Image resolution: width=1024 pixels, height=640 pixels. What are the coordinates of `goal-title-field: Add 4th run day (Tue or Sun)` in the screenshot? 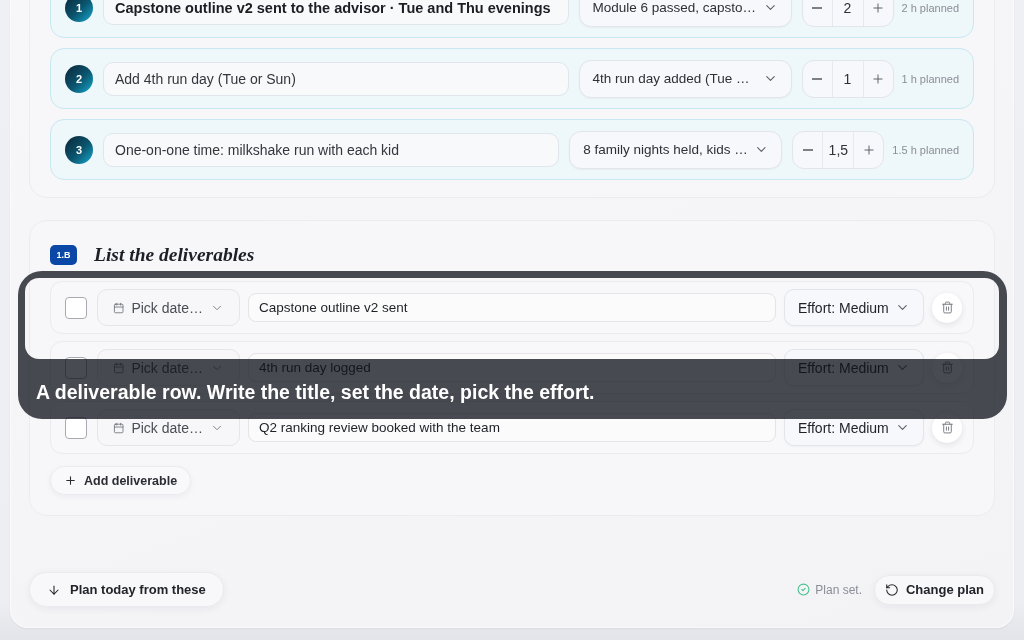 It's located at (336, 78).